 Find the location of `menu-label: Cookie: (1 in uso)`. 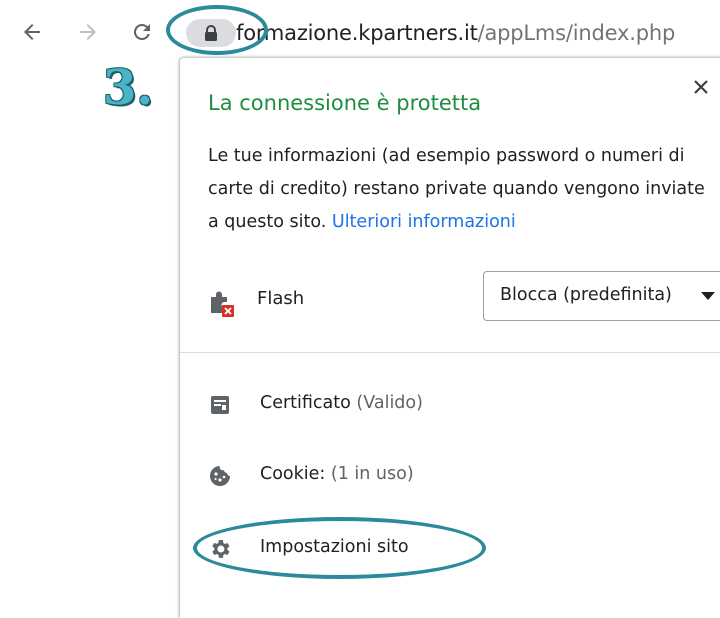

menu-label: Cookie: (1 in uso) is located at coordinates (337, 474).